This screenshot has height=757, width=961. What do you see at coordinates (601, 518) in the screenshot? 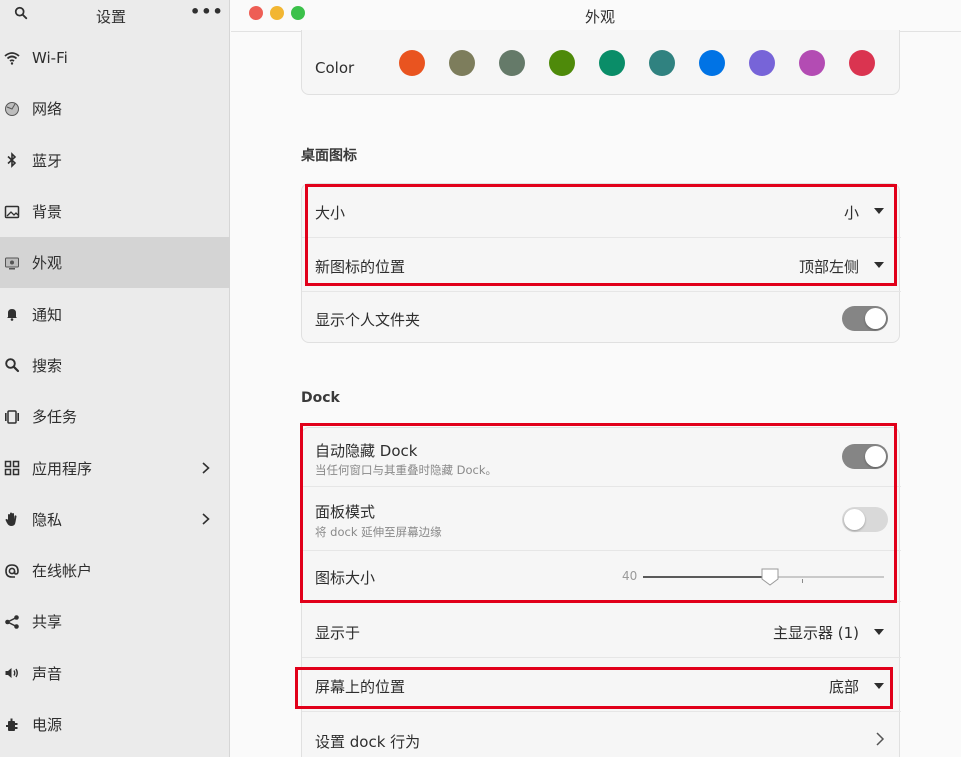
I see `panel-mode-row: 面板模式 将 dock 延伸至屏幕边缘` at bounding box center [601, 518].